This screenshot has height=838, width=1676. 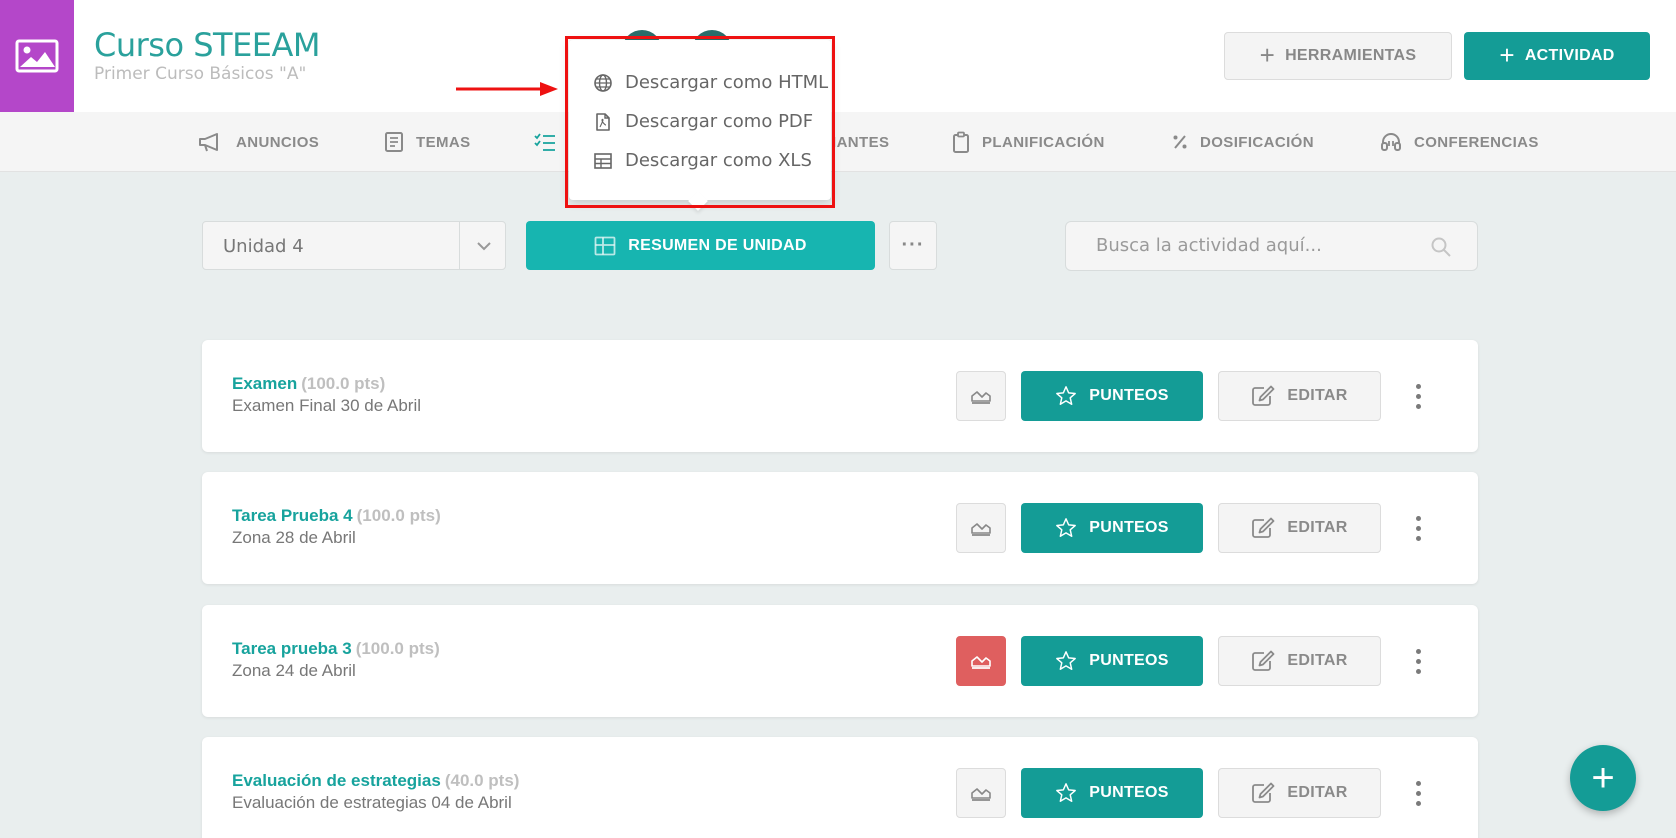 I want to click on search-icon, so click(x=1441, y=247).